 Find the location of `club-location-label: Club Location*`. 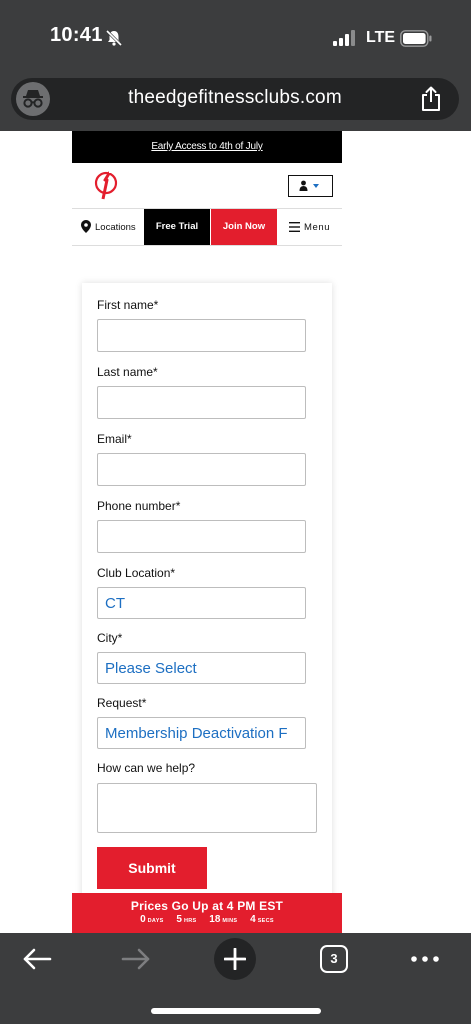

club-location-label: Club Location* is located at coordinates (136, 573).